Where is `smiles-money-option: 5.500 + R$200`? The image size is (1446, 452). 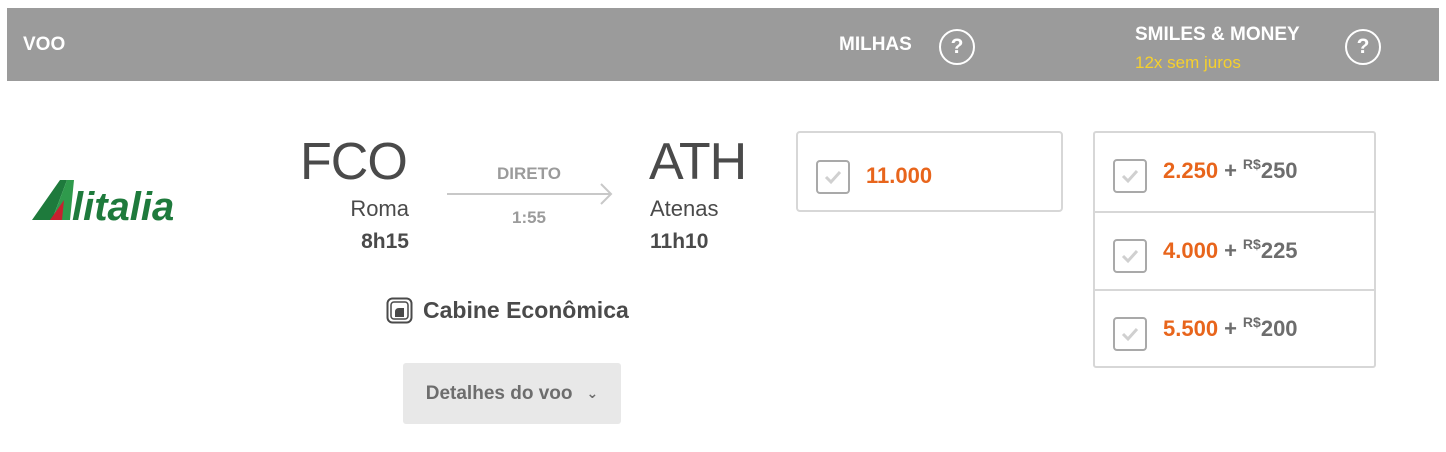
smiles-money-option: 5.500 + R$200 is located at coordinates (1234, 329).